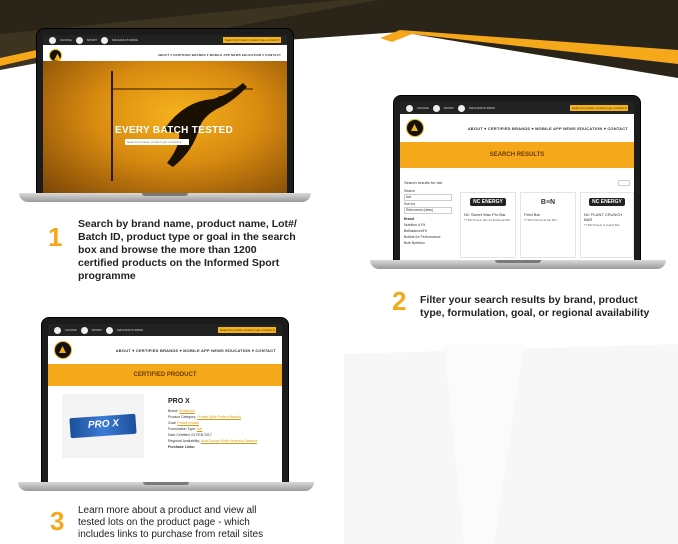 This screenshot has height=544, width=678. Describe the element at coordinates (186, 411) in the screenshot. I see `brand-link: Bodybuild` at that location.